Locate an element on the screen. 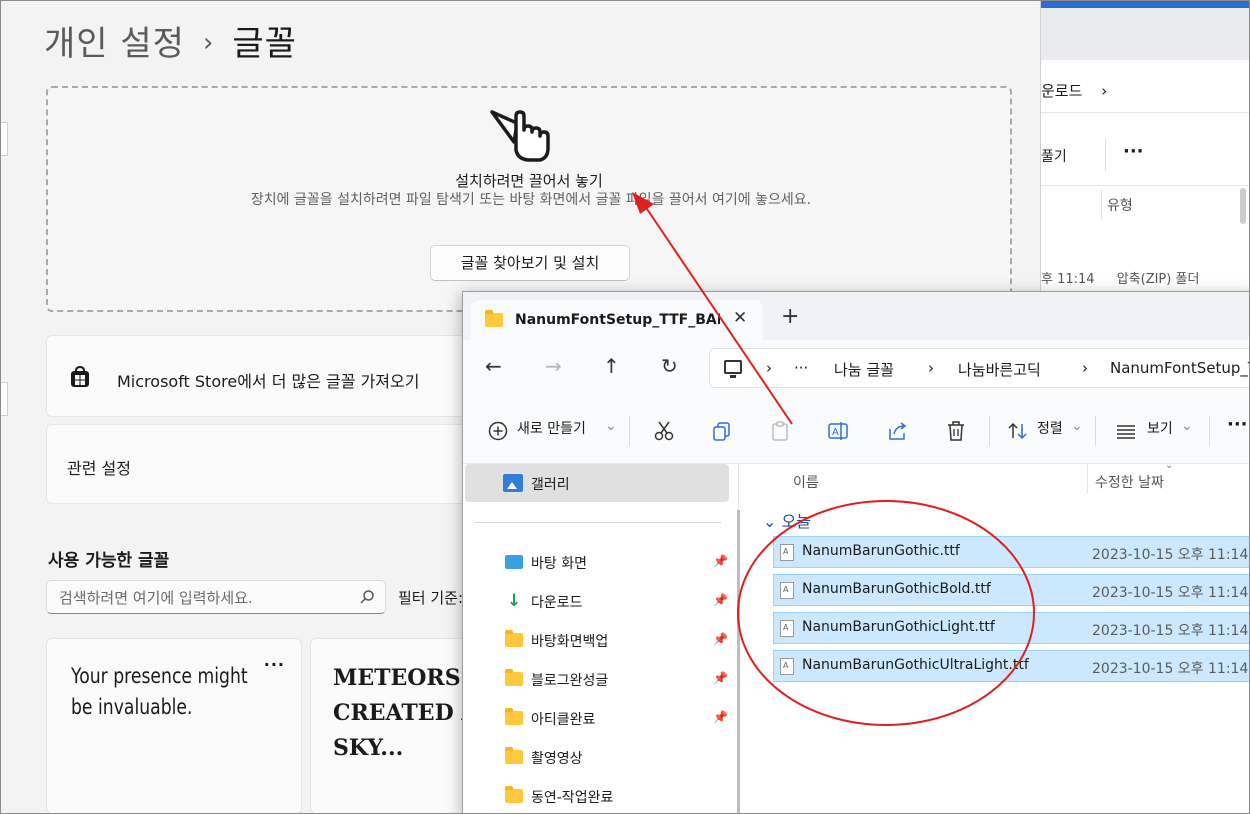 The image size is (1250, 814). svg-text: A is located at coordinates (835, 432).